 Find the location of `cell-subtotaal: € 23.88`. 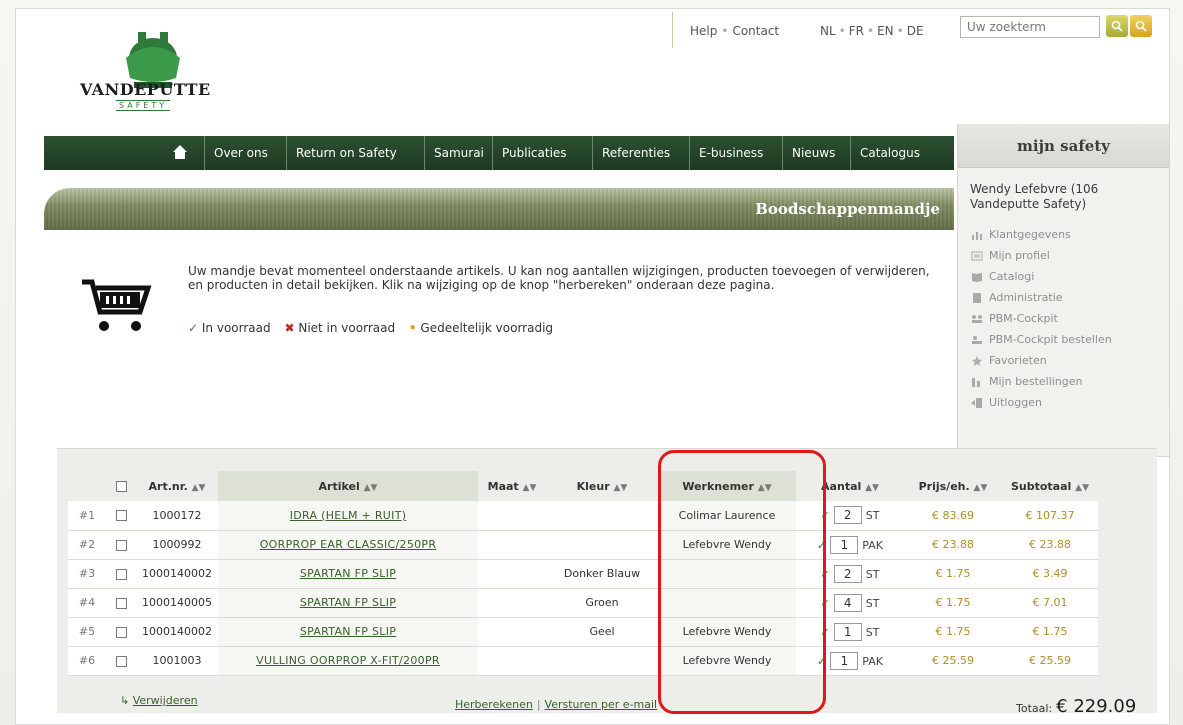

cell-subtotaal: € 23.88 is located at coordinates (1050, 545).